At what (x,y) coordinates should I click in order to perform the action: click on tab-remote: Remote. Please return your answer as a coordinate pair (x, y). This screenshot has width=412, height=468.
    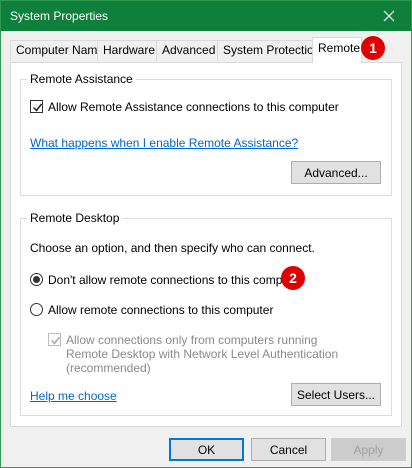
    Looking at the image, I should click on (337, 50).